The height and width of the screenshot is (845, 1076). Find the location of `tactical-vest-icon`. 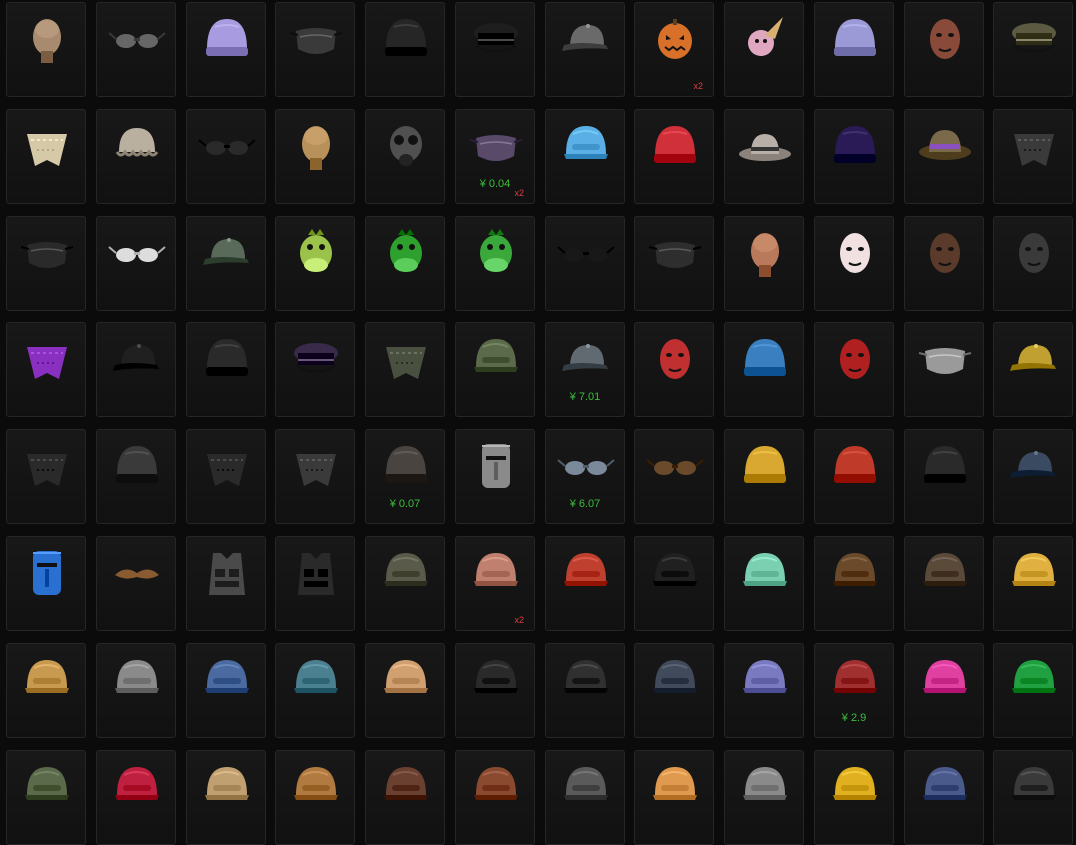

tactical-vest-icon is located at coordinates (227, 573).